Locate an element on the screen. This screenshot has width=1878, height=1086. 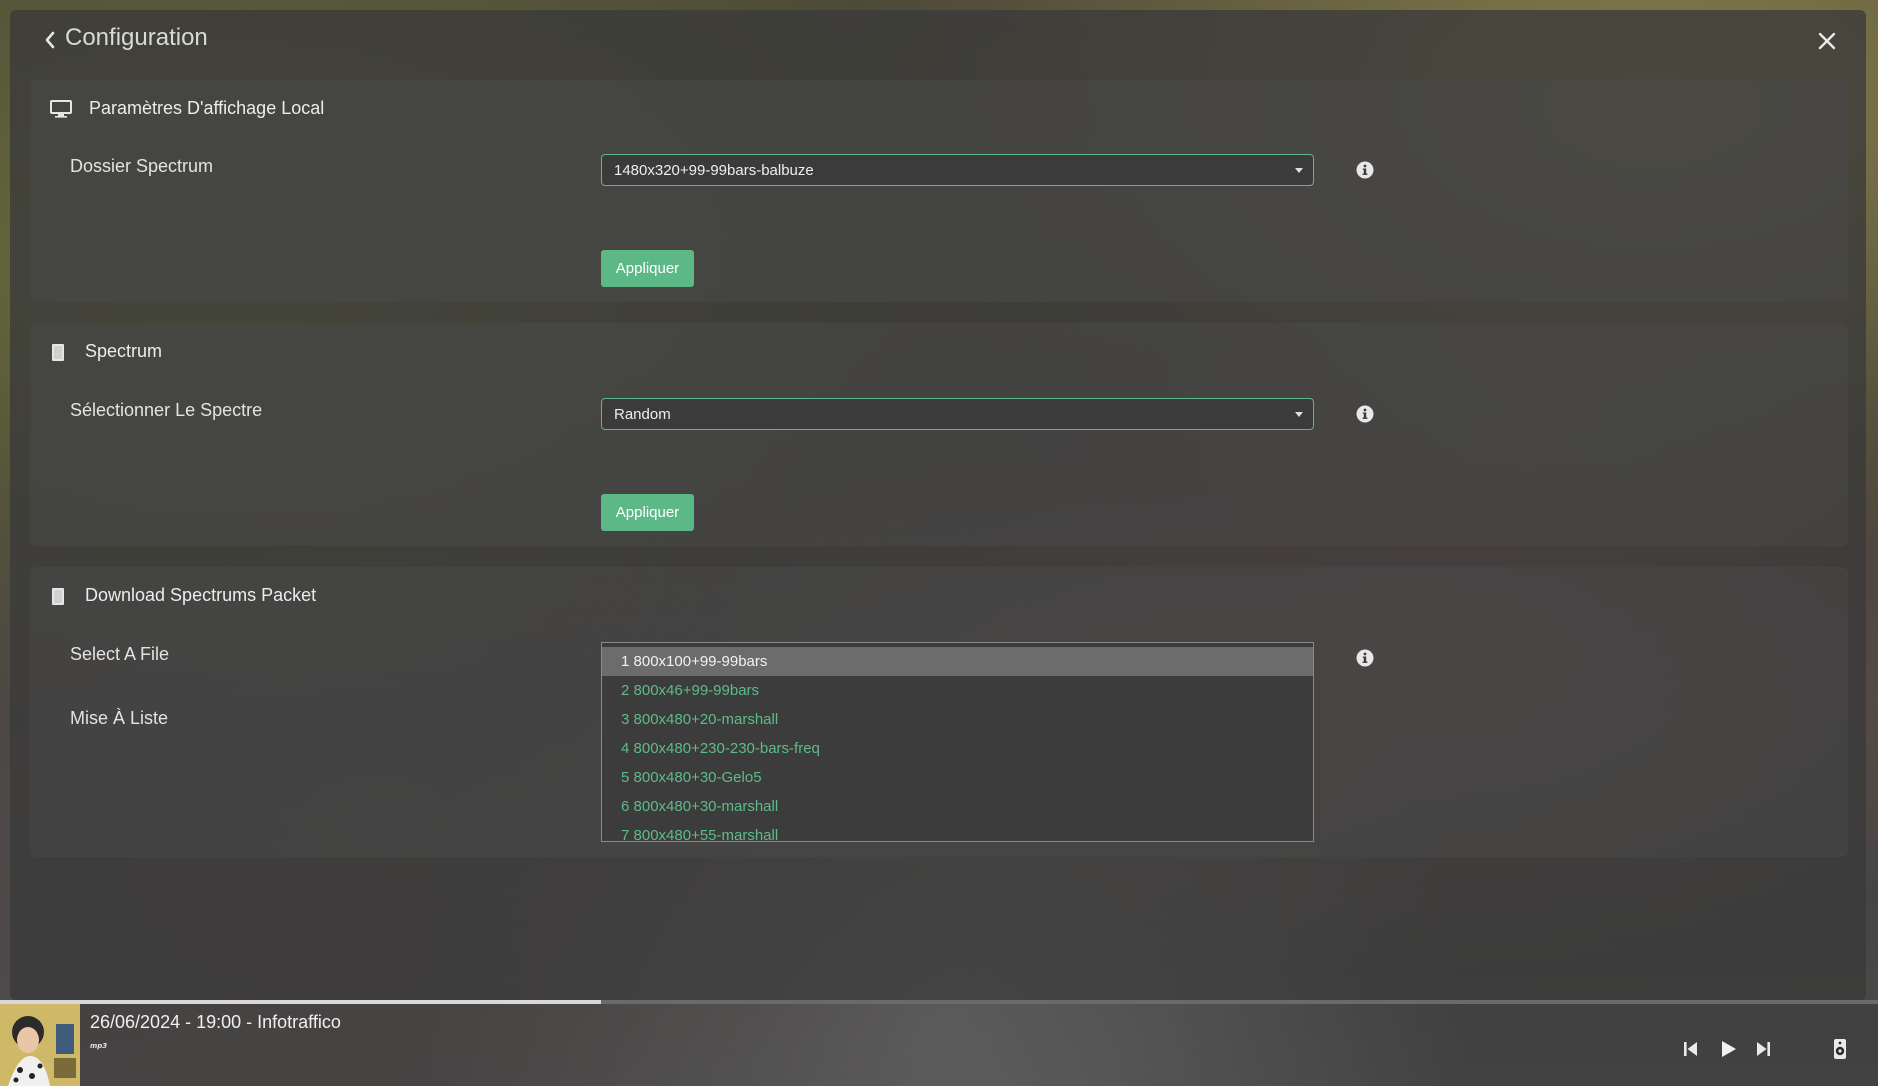
dropdown-option: 1 800x100+99-99bars is located at coordinates (957, 661).